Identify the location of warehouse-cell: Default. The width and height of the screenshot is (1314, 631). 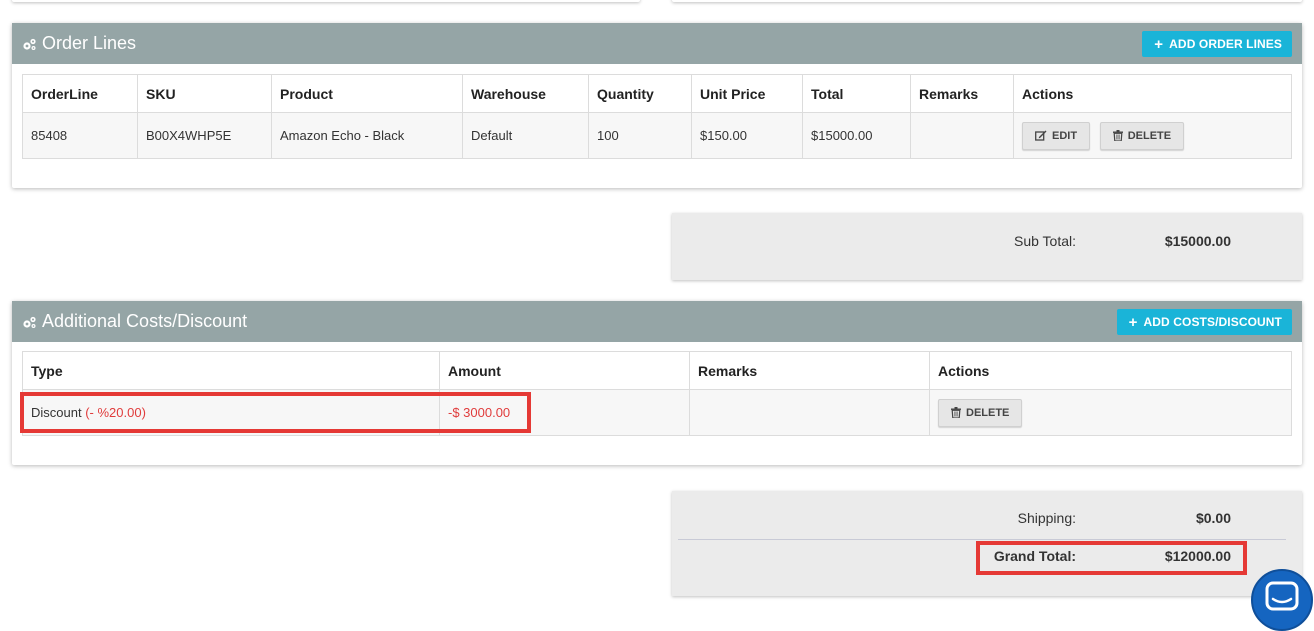
(525, 135).